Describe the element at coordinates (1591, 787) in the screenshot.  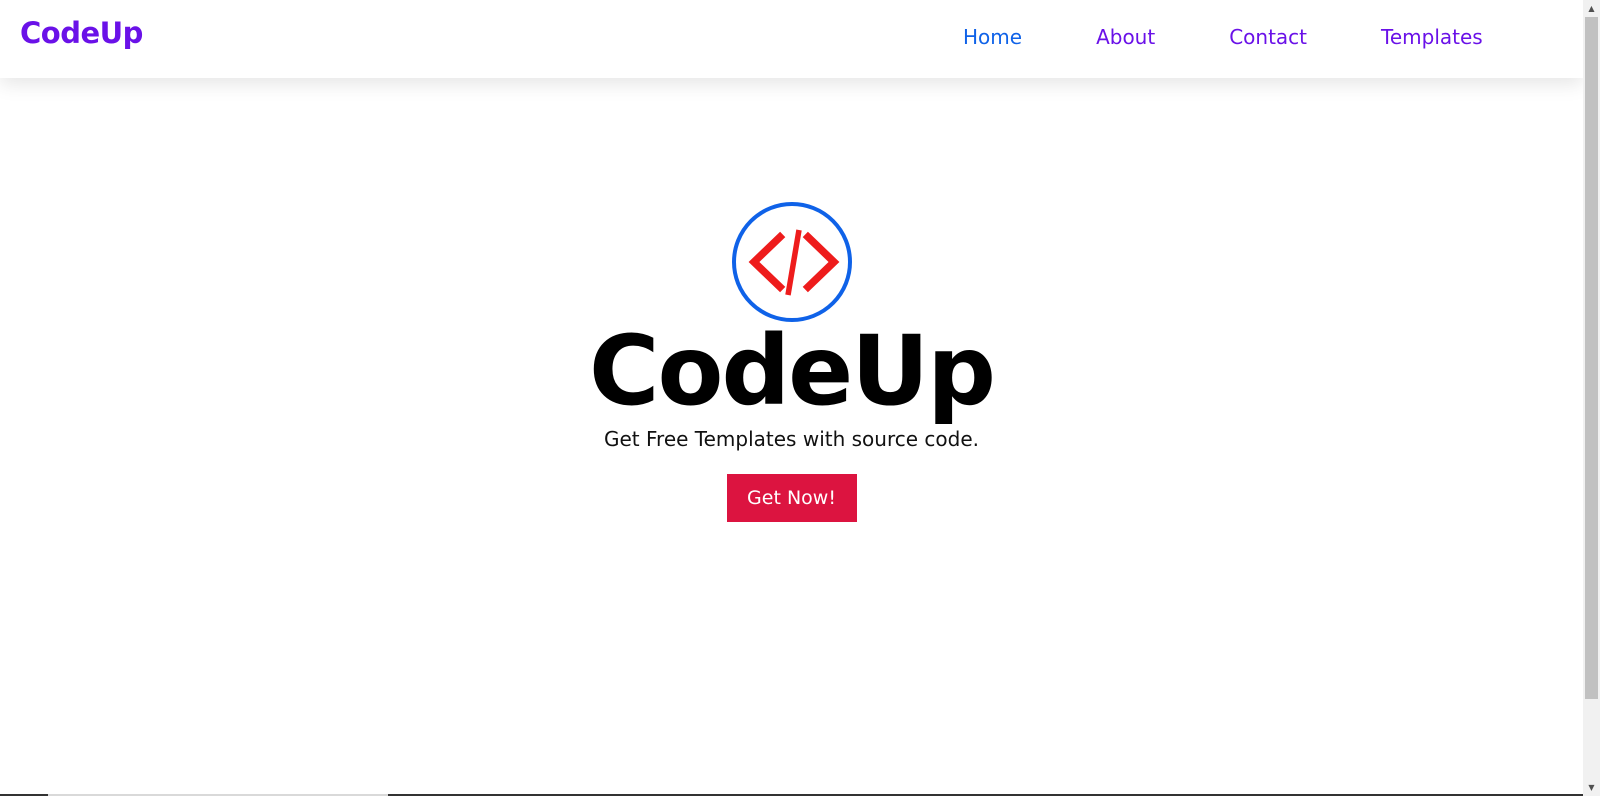
I see `scroll-down-arrow-icon: ▼` at that location.